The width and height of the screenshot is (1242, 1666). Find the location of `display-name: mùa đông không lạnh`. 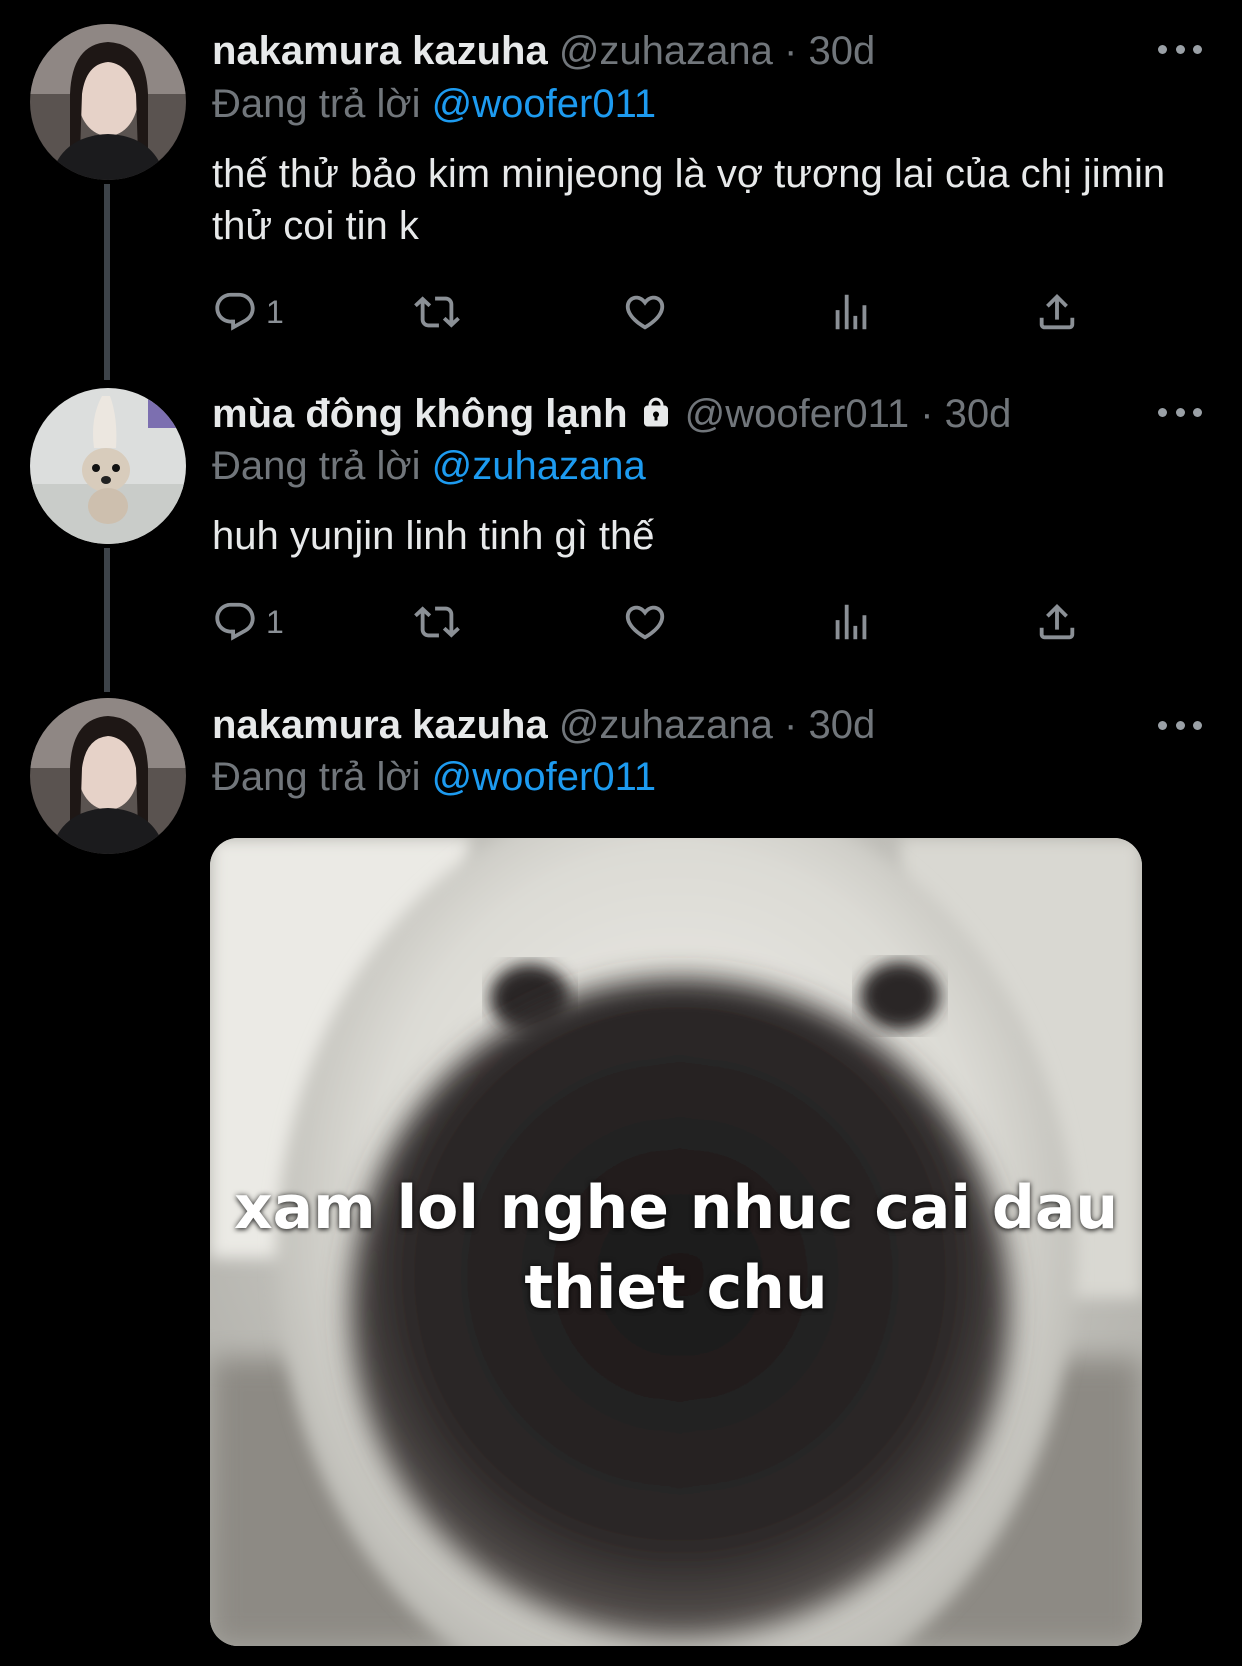

display-name: mùa đông không lạnh is located at coordinates (420, 414).